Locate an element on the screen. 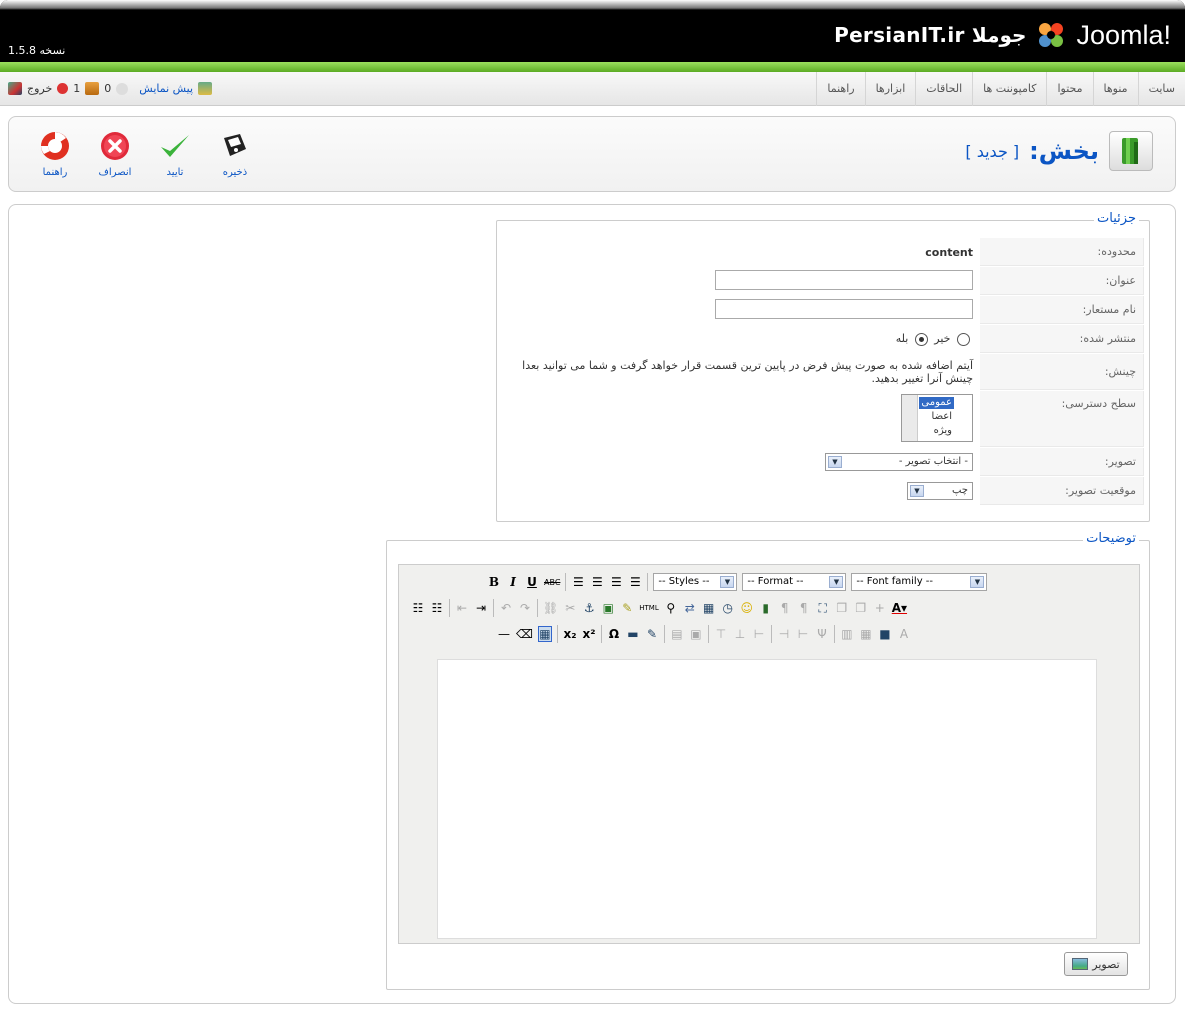 The height and width of the screenshot is (1016, 1185). insert-row-after-icon: ⊥ is located at coordinates (740, 634).